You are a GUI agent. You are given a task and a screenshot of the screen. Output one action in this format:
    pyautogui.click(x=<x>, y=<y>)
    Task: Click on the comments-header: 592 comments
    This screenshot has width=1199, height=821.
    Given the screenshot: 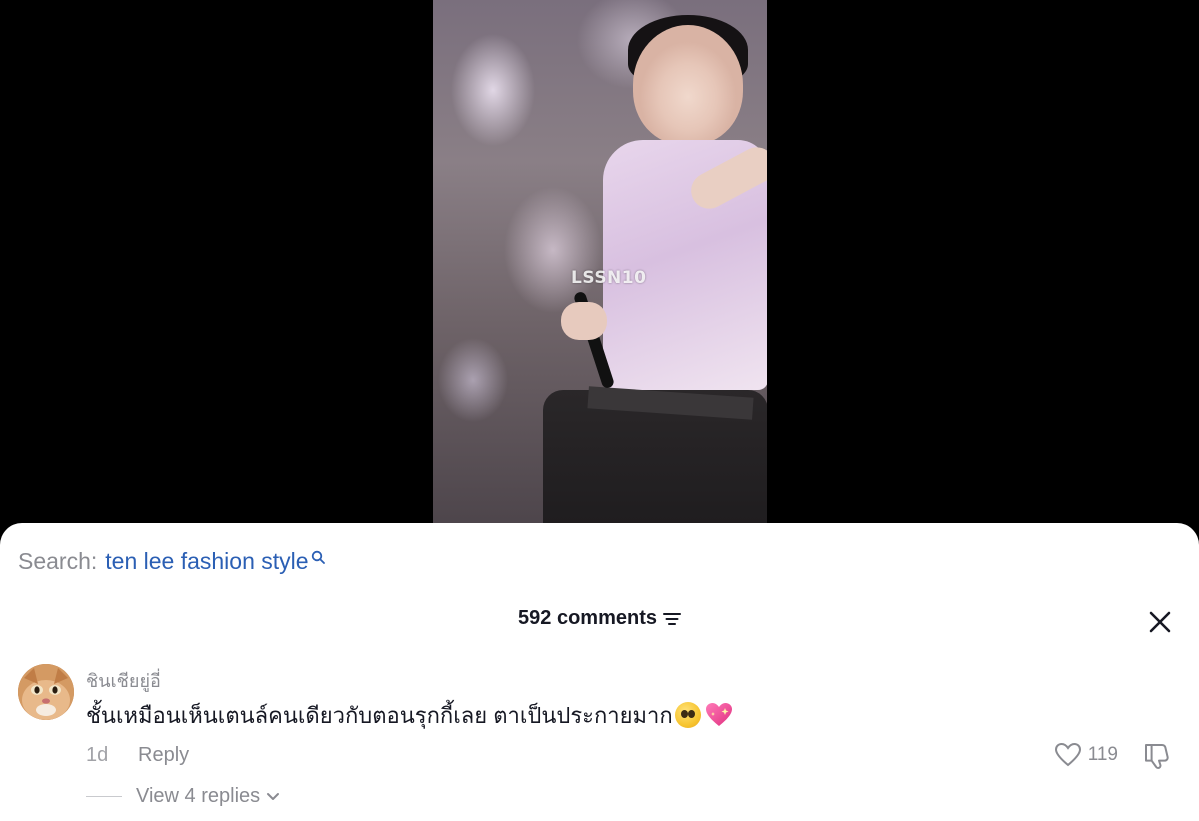 What is the action you would take?
    pyautogui.click(x=599, y=618)
    